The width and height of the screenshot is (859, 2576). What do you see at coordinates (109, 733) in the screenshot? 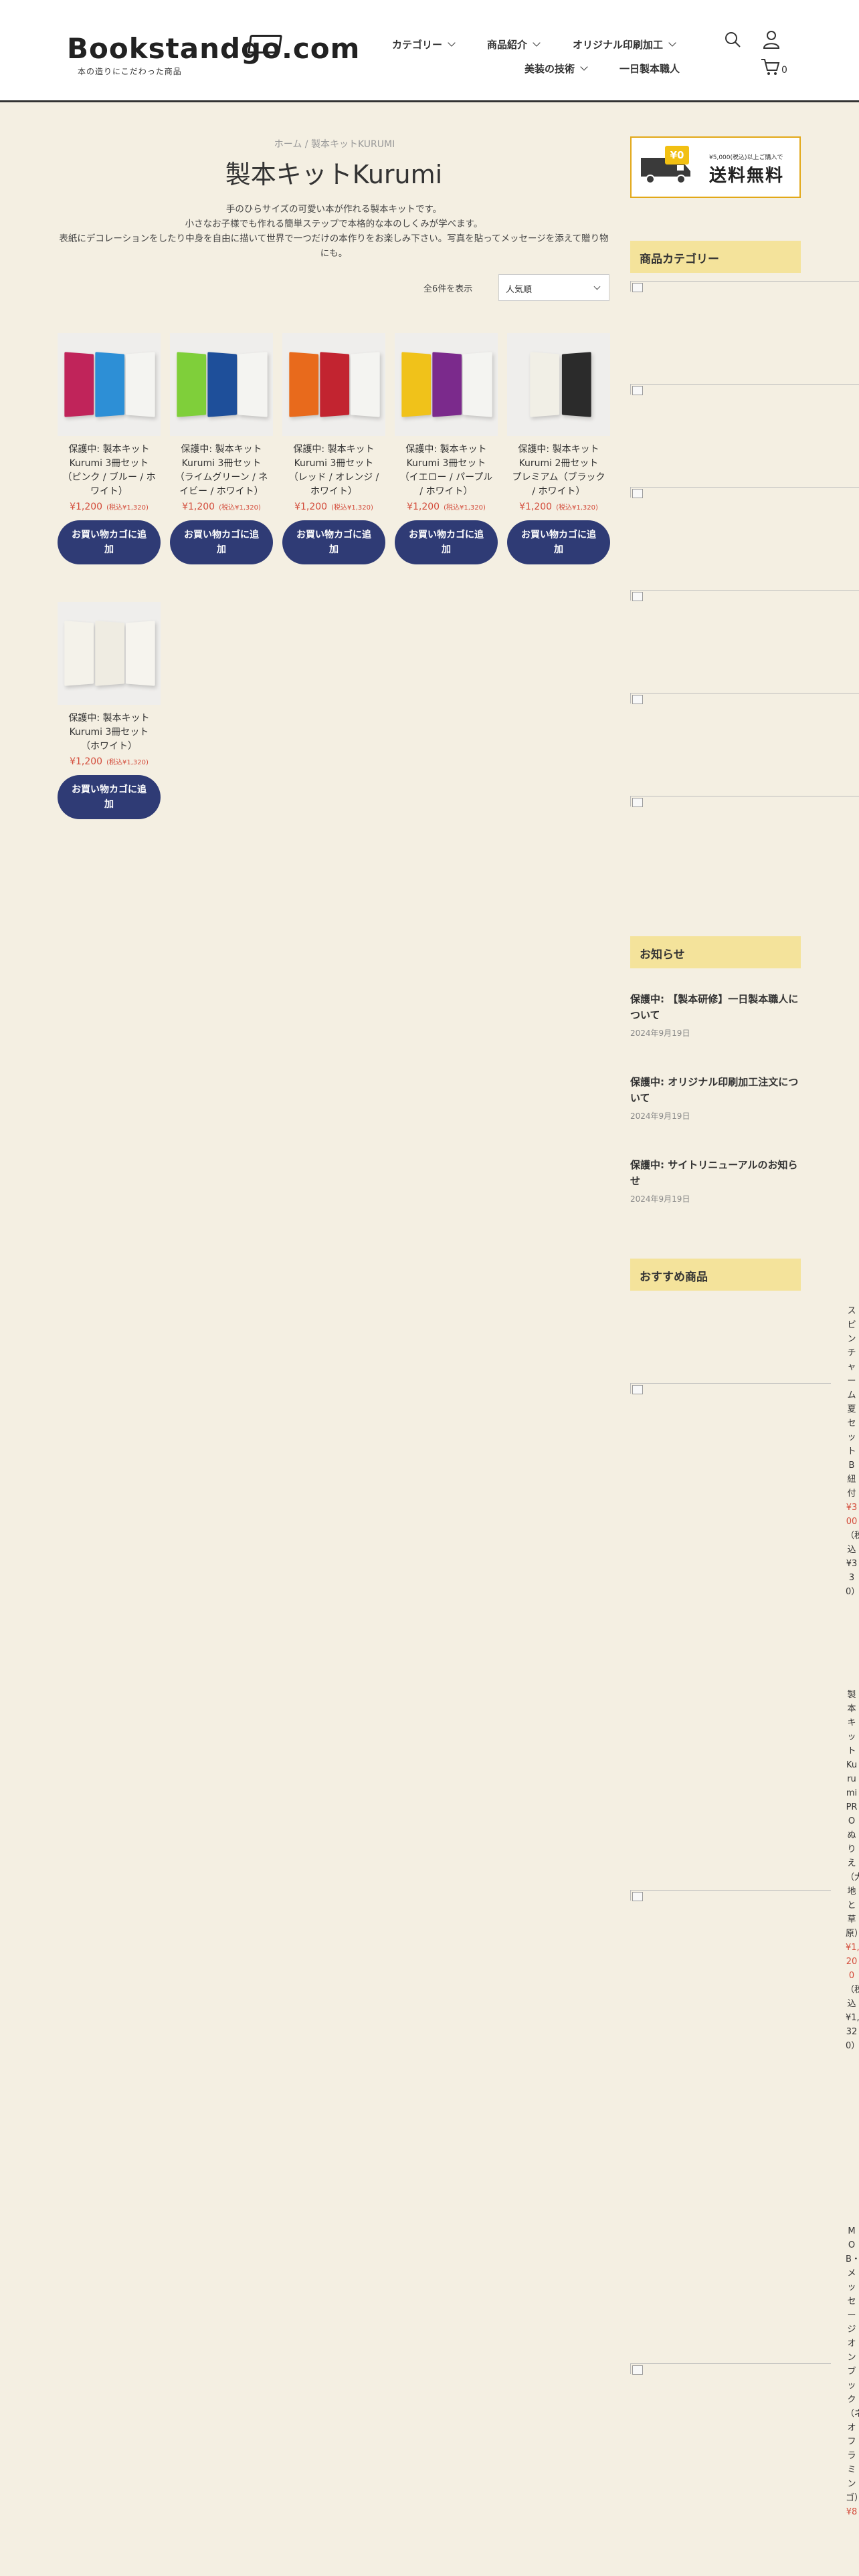
I see `product-name: 保護中: 製本キット Kurumi 3冊セット（ホワイト）` at bounding box center [109, 733].